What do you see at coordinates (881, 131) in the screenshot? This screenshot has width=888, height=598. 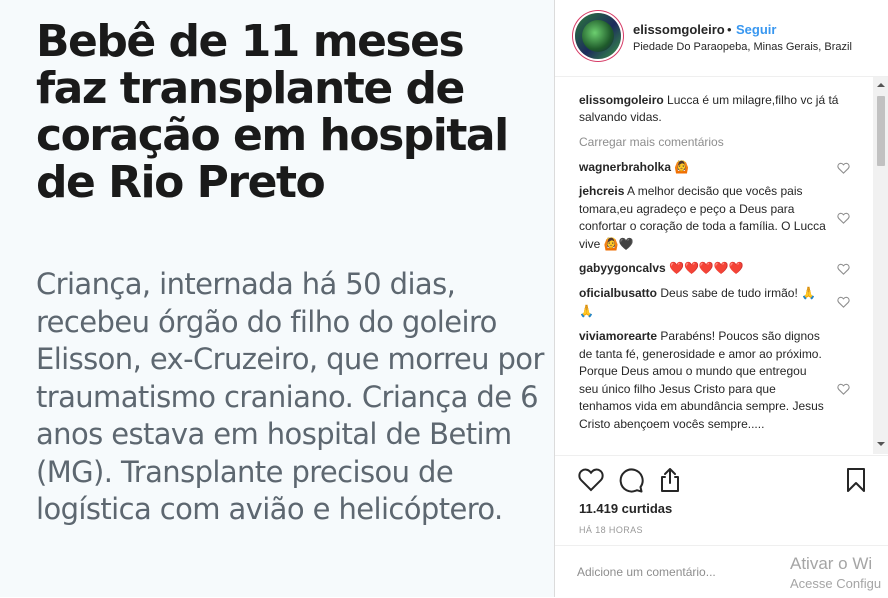 I see `scrollbar-thumb` at bounding box center [881, 131].